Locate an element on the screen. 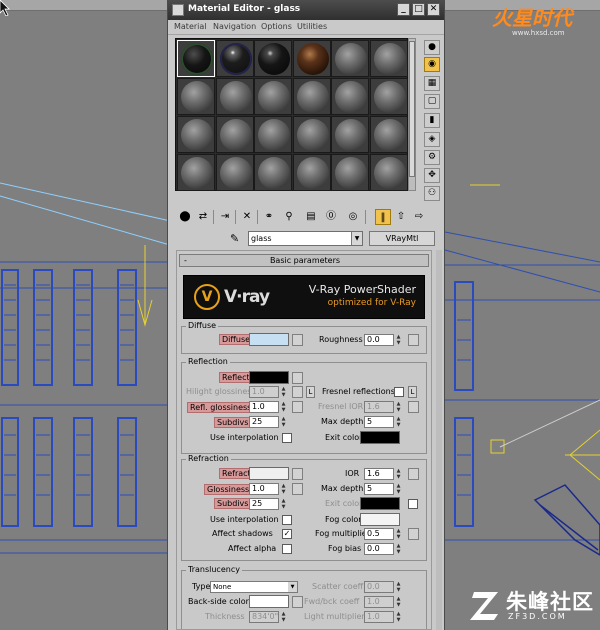 This screenshot has width=600, height=630. back-side-color-swatch is located at coordinates (269, 601).